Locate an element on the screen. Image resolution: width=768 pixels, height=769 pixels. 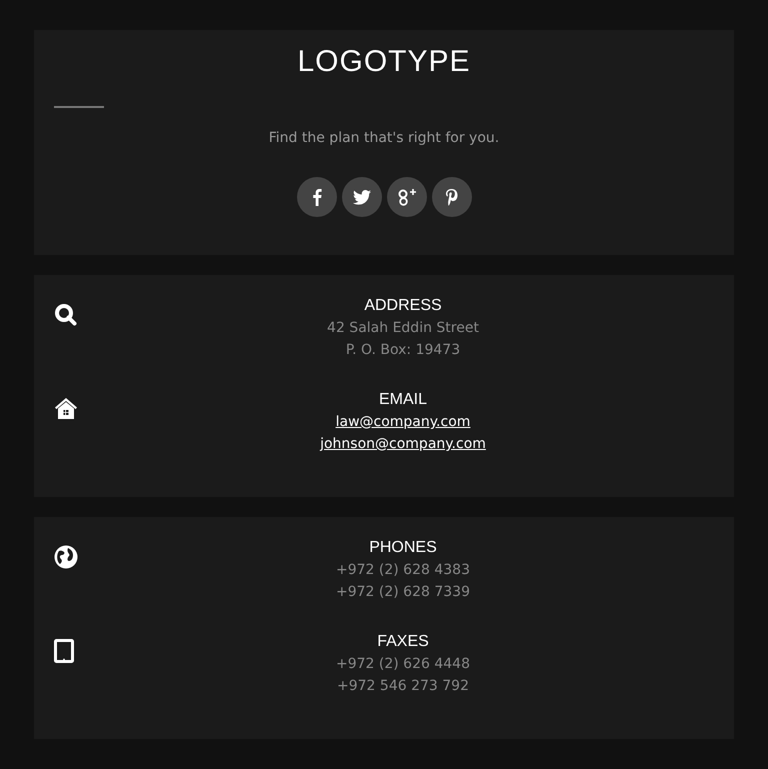
bird-icon is located at coordinates (361, 197).